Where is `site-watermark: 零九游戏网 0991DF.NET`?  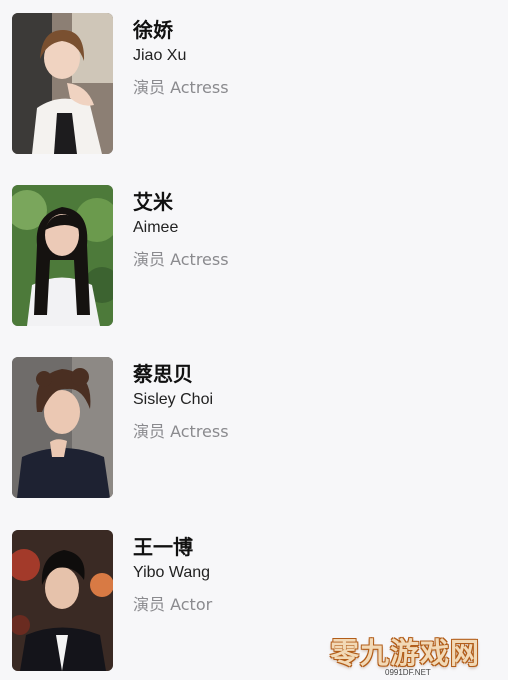
site-watermark: 零九游戏网 0991DF.NET is located at coordinates (410, 655).